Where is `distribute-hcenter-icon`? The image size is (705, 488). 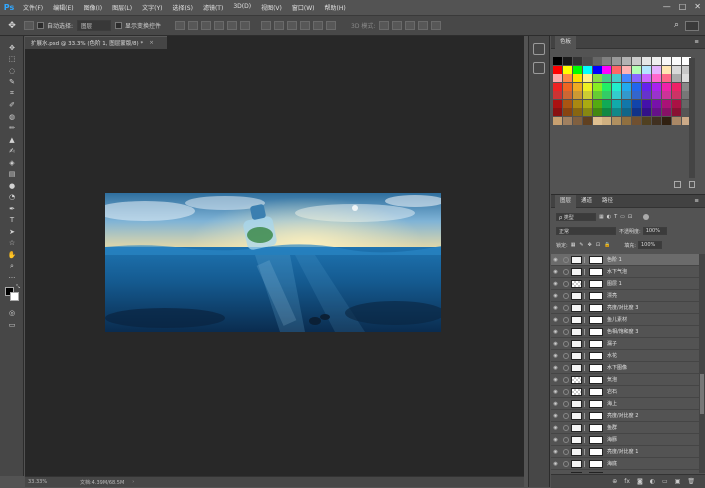 distribute-hcenter-icon is located at coordinates (318, 25).